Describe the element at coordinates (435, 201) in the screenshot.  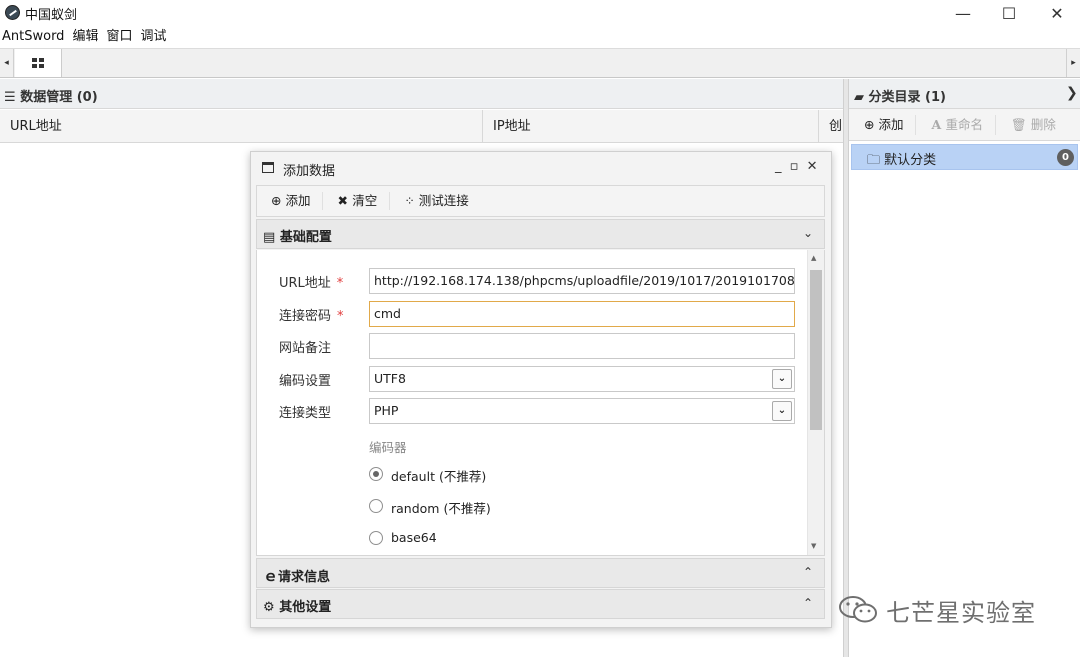
I see `dialog-test-connection-button: ⁘ 测试连接` at that location.